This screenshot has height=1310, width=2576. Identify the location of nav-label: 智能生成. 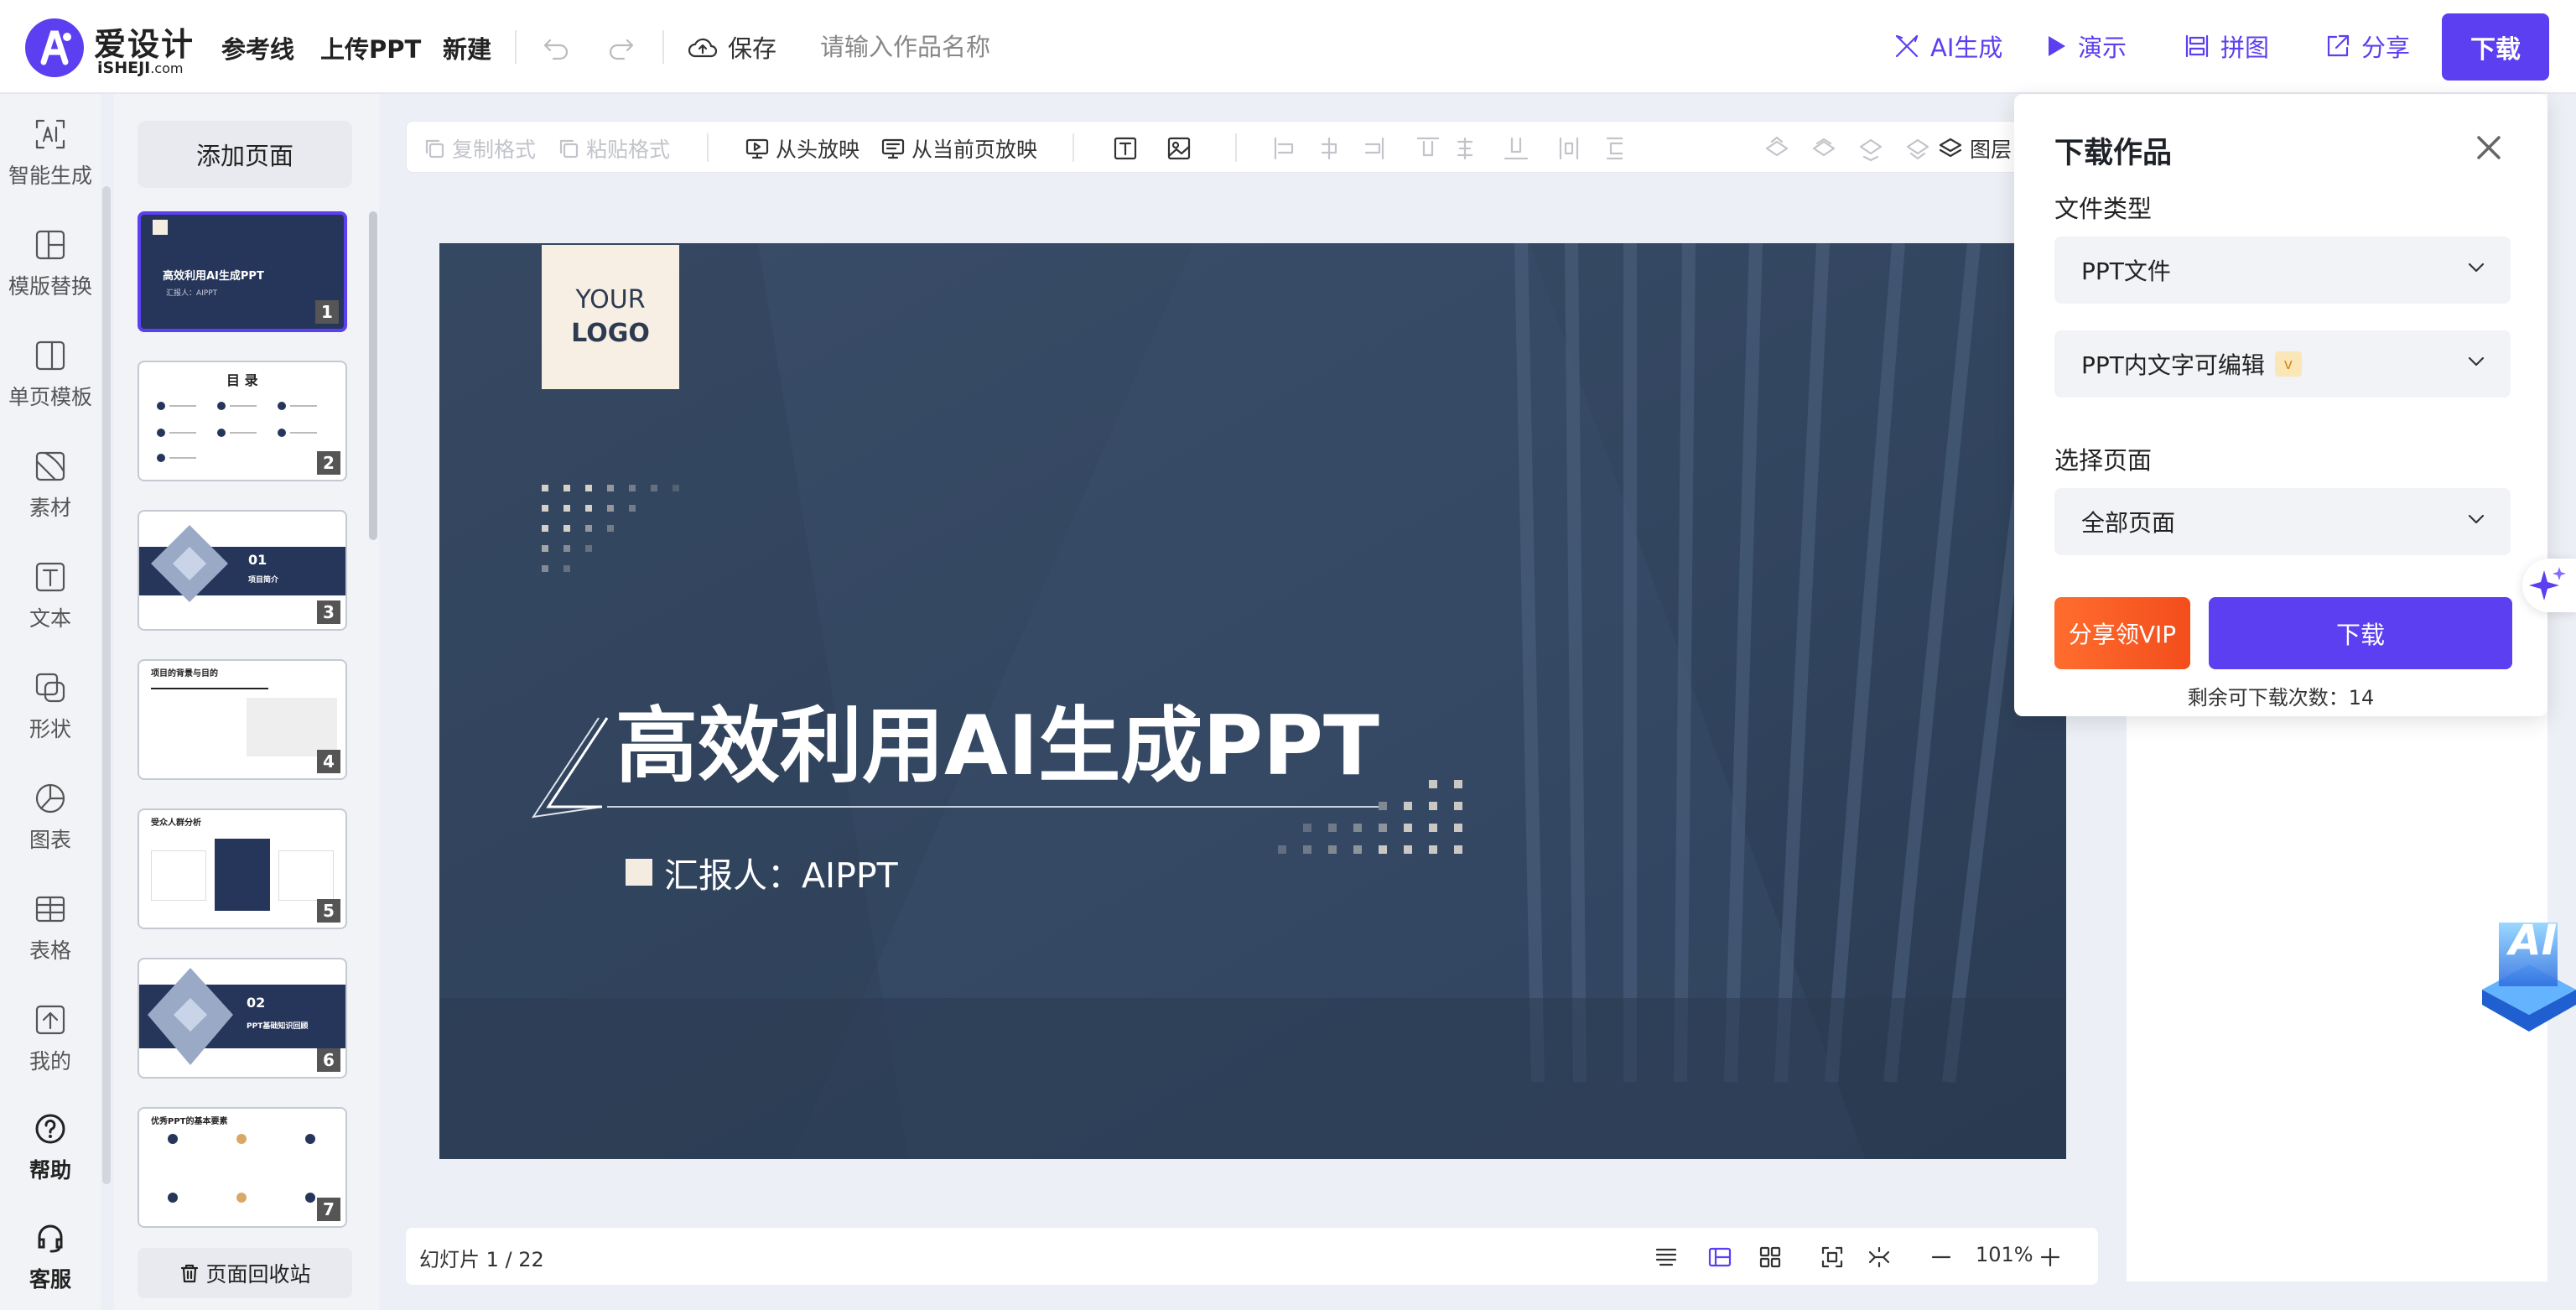
(50, 176).